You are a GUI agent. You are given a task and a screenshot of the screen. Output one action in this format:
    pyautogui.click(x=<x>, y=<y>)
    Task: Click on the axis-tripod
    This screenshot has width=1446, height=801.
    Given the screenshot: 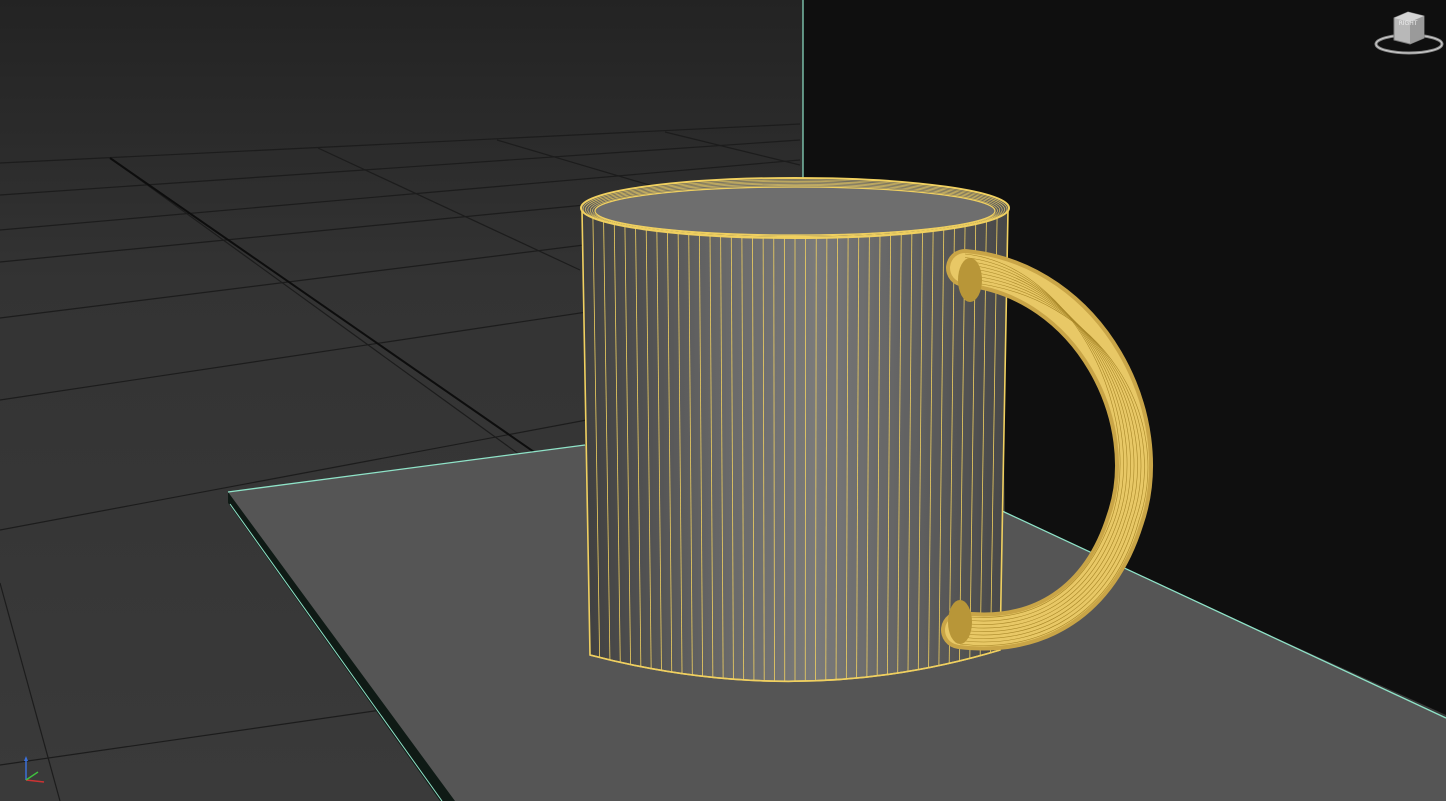 What is the action you would take?
    pyautogui.click(x=36, y=772)
    